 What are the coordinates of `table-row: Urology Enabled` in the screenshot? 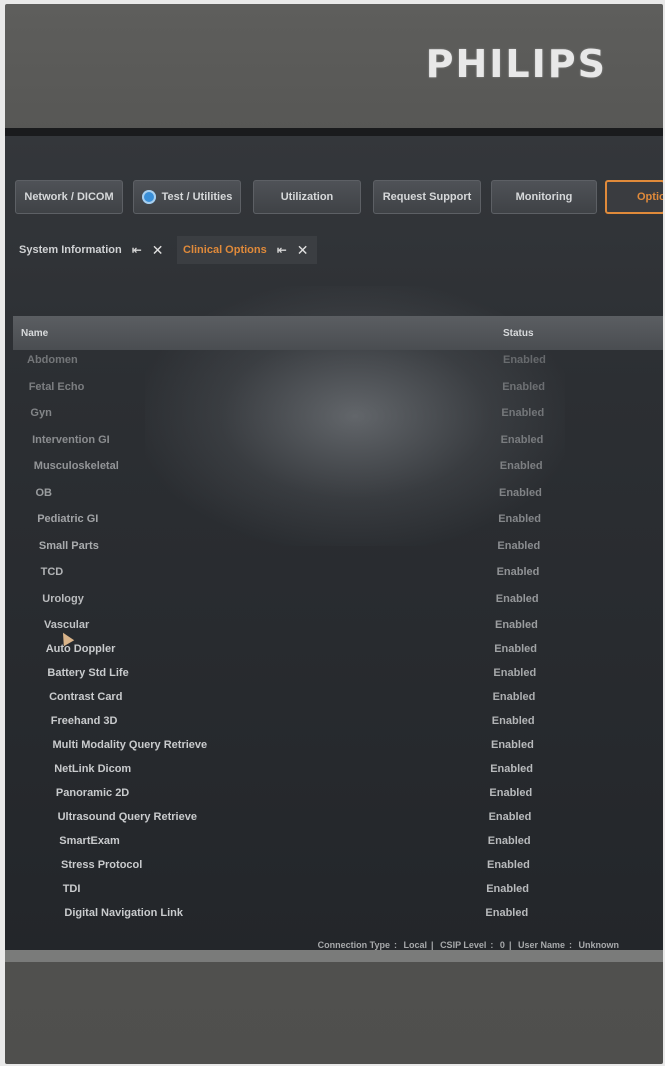 It's located at (334, 603).